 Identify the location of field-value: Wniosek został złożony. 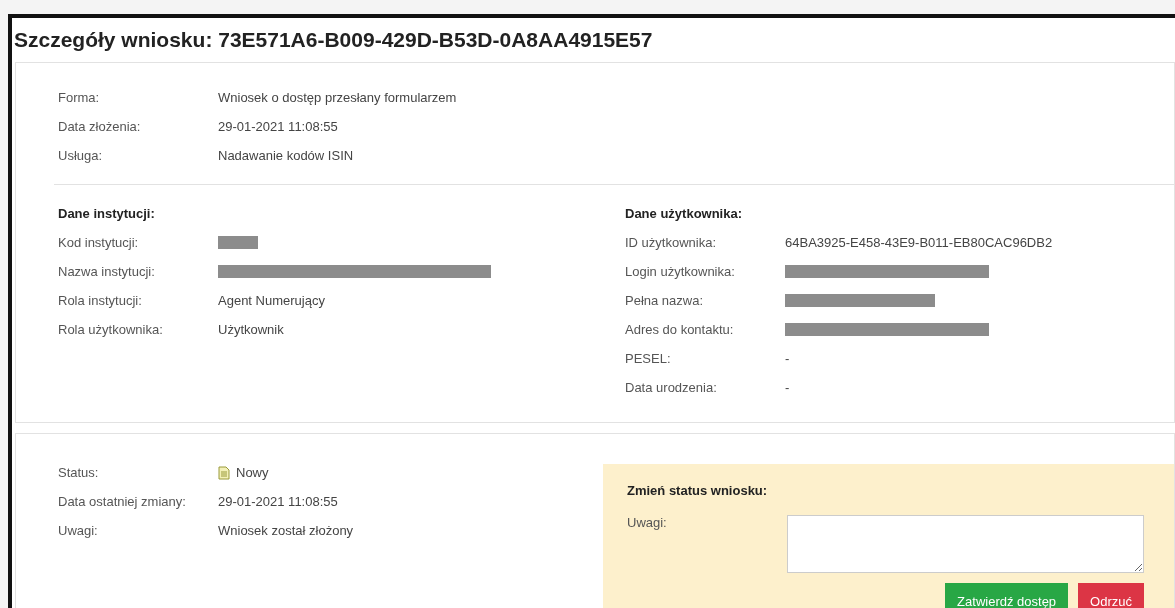
(286, 530).